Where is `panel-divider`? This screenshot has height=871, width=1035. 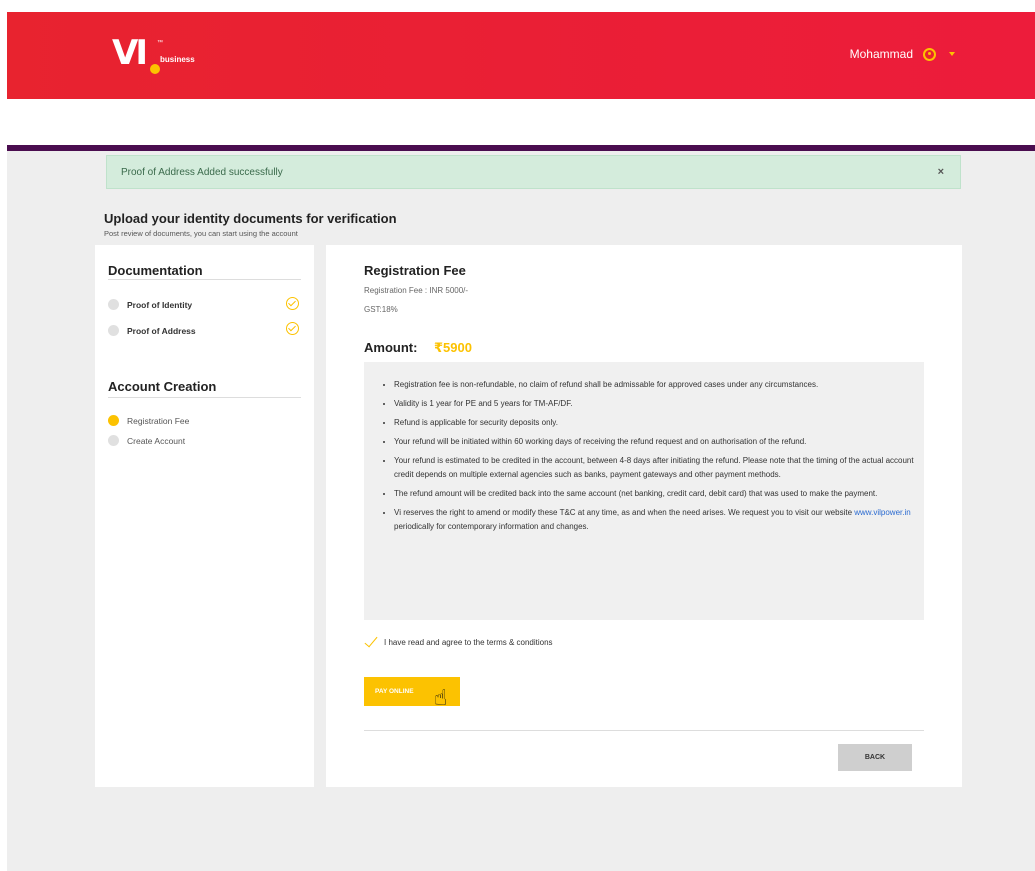
panel-divider is located at coordinates (644, 730).